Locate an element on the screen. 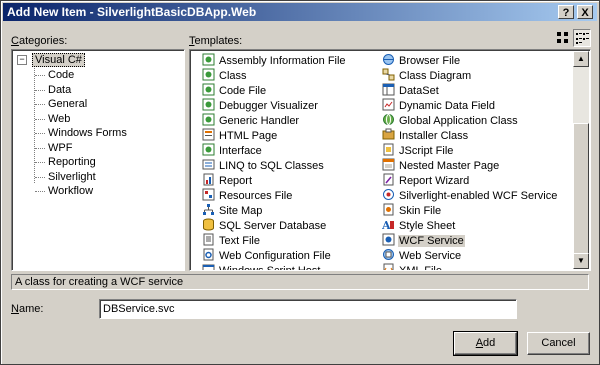 This screenshot has width=600, height=365. template-item-windows-script-host: Windows Script Host is located at coordinates (261, 267).